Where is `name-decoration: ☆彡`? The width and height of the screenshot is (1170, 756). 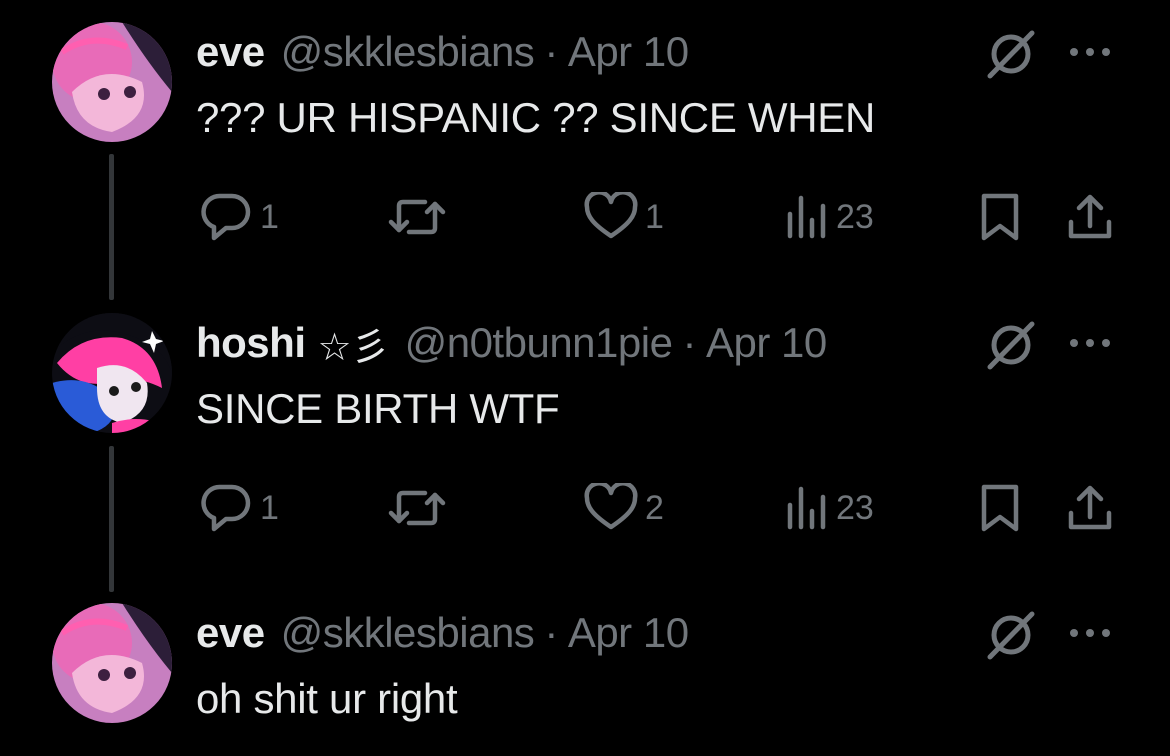
name-decoration: ☆彡 is located at coordinates (353, 347).